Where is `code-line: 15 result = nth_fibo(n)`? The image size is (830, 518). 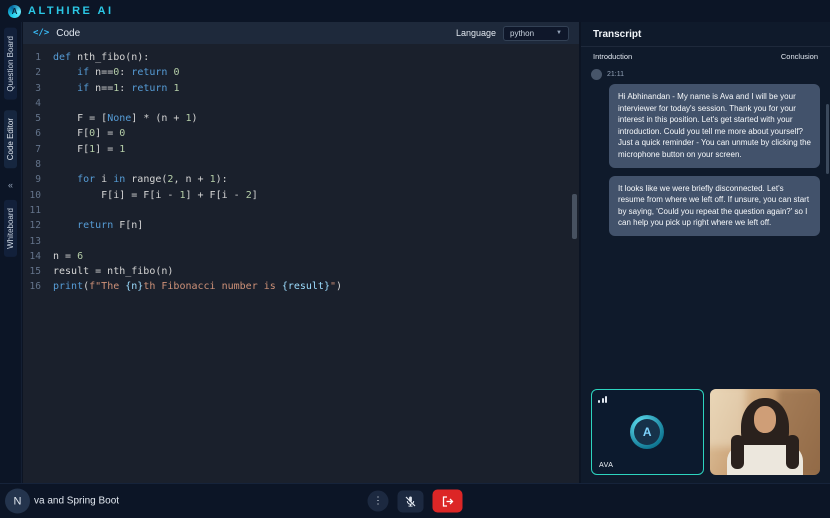 code-line: 15 result = nth_fibo(n) is located at coordinates (101, 272).